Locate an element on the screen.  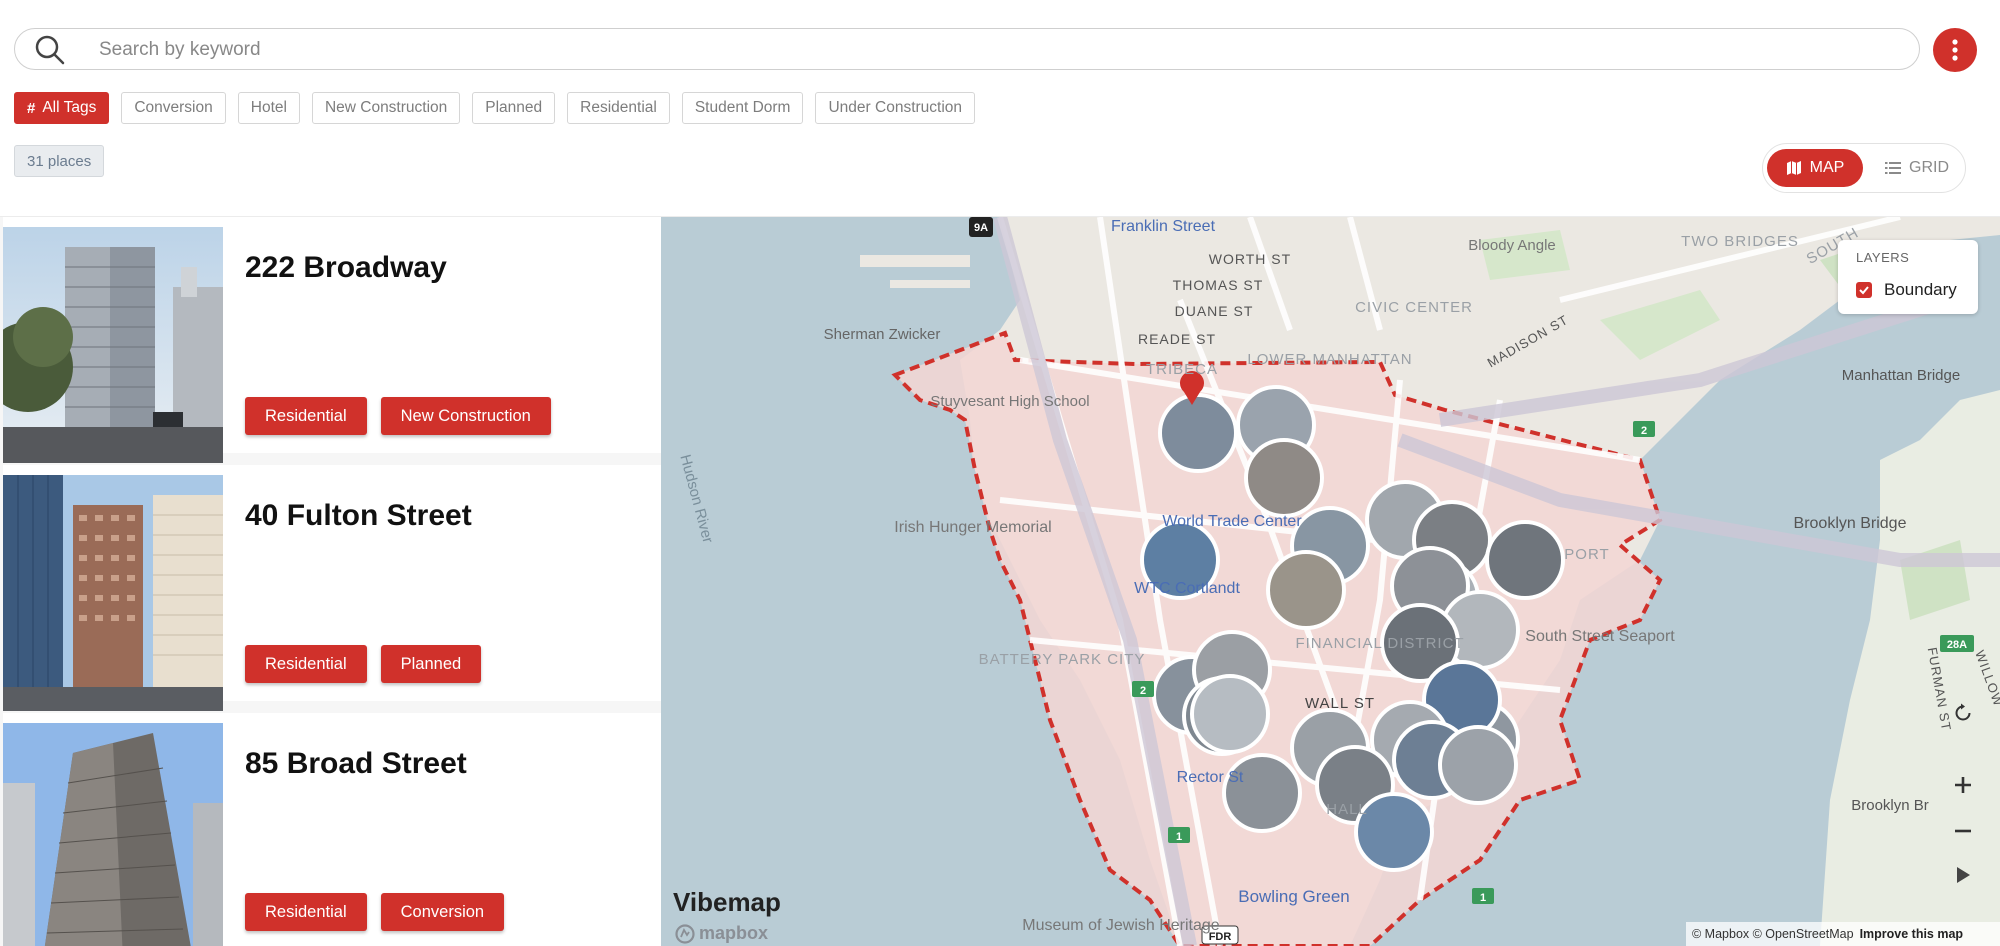
map-label: BATTERY PARK CITY is located at coordinates (1062, 659).